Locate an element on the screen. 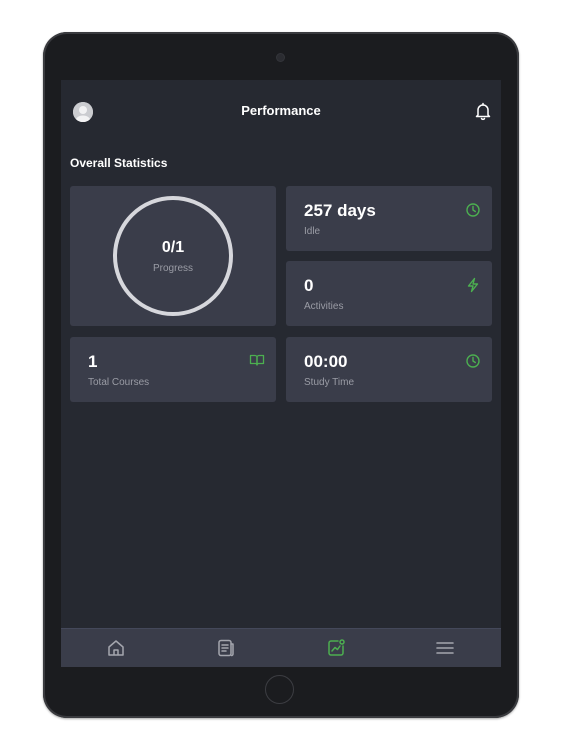  idle-label: Idle is located at coordinates (312, 231).